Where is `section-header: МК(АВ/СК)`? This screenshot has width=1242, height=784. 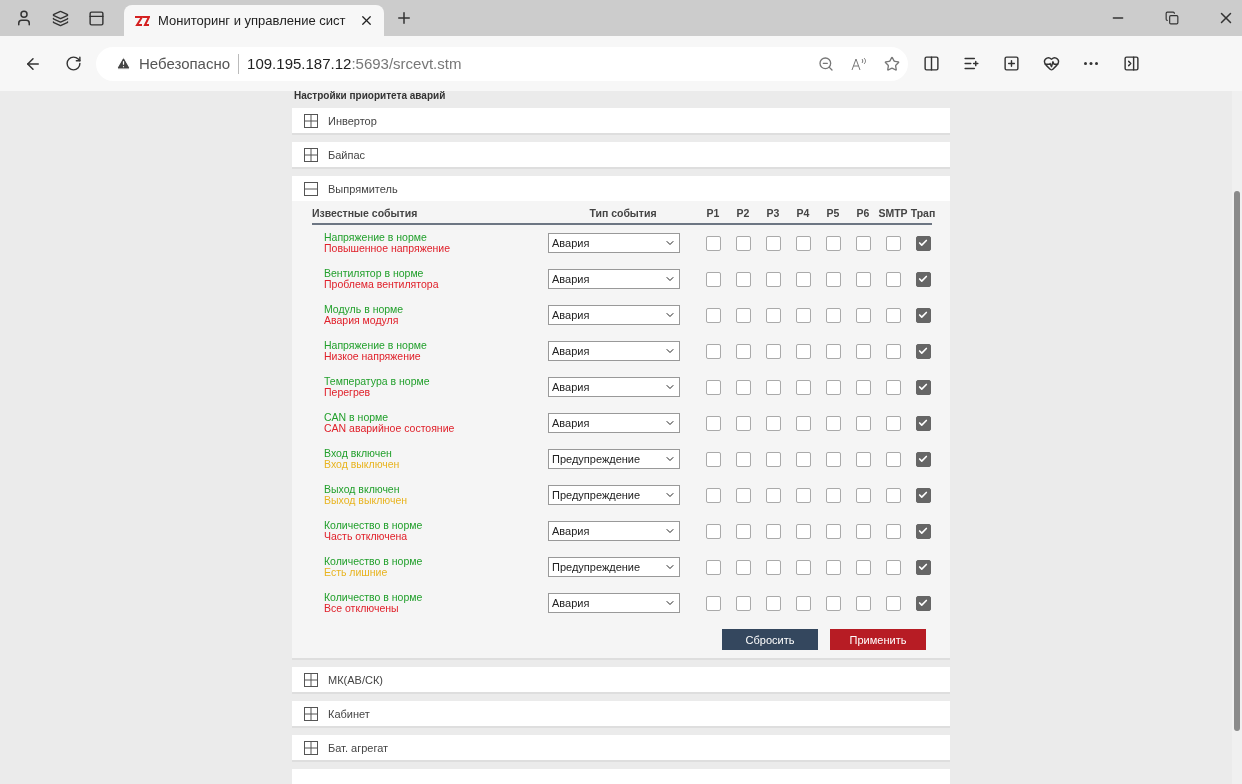
section-header: МК(АВ/СК) is located at coordinates (621, 679).